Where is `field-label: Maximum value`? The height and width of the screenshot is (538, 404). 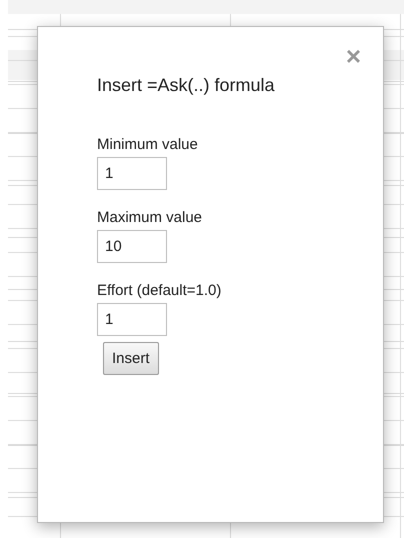 field-label: Maximum value is located at coordinates (150, 217).